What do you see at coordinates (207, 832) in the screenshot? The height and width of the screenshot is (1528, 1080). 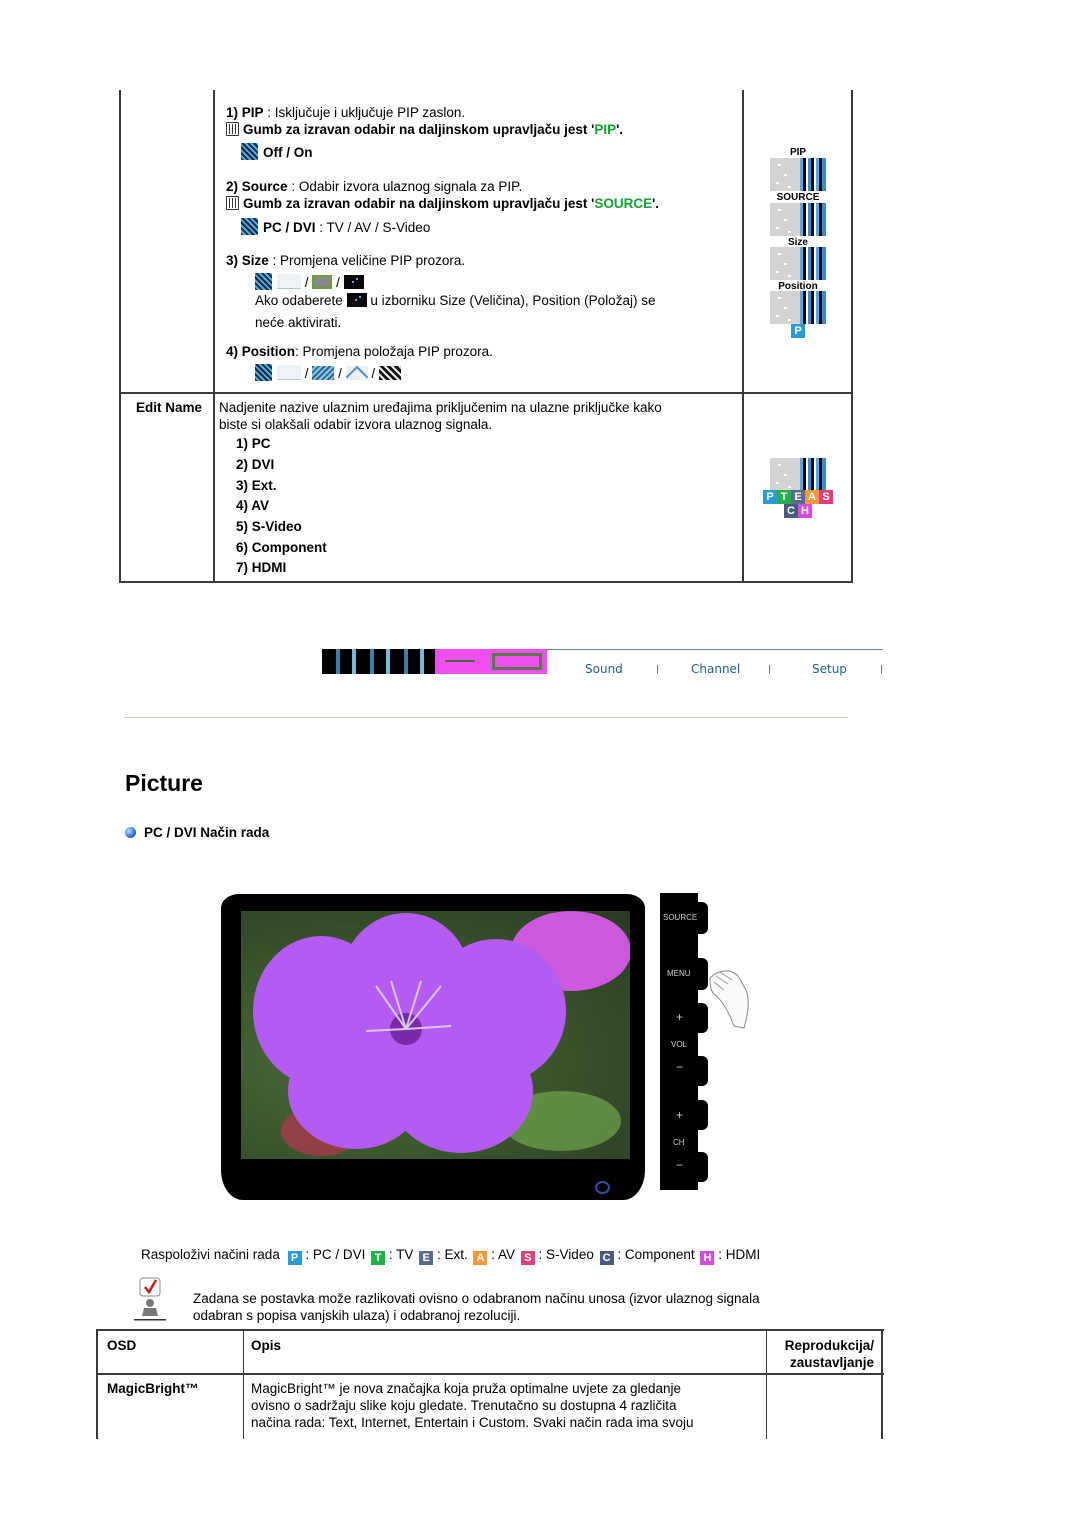 I see `mode-heading-text: PC / DVI Način rada` at bounding box center [207, 832].